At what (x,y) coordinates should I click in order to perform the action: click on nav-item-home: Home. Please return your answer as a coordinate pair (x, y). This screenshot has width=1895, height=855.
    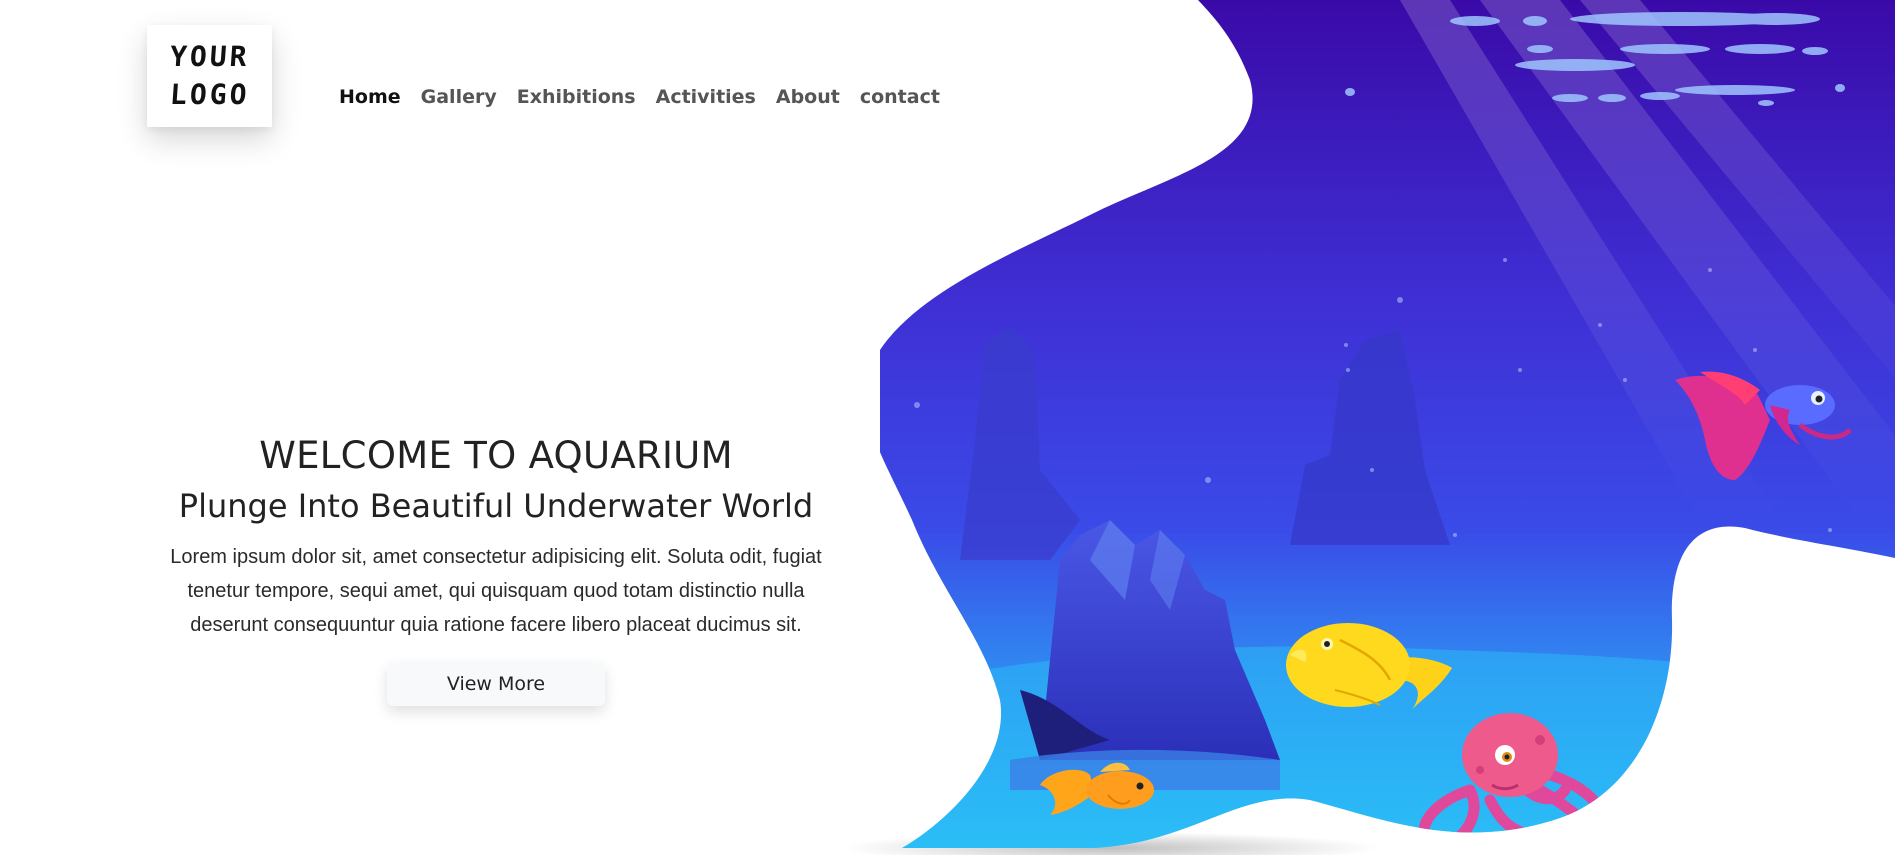
    Looking at the image, I should click on (370, 97).